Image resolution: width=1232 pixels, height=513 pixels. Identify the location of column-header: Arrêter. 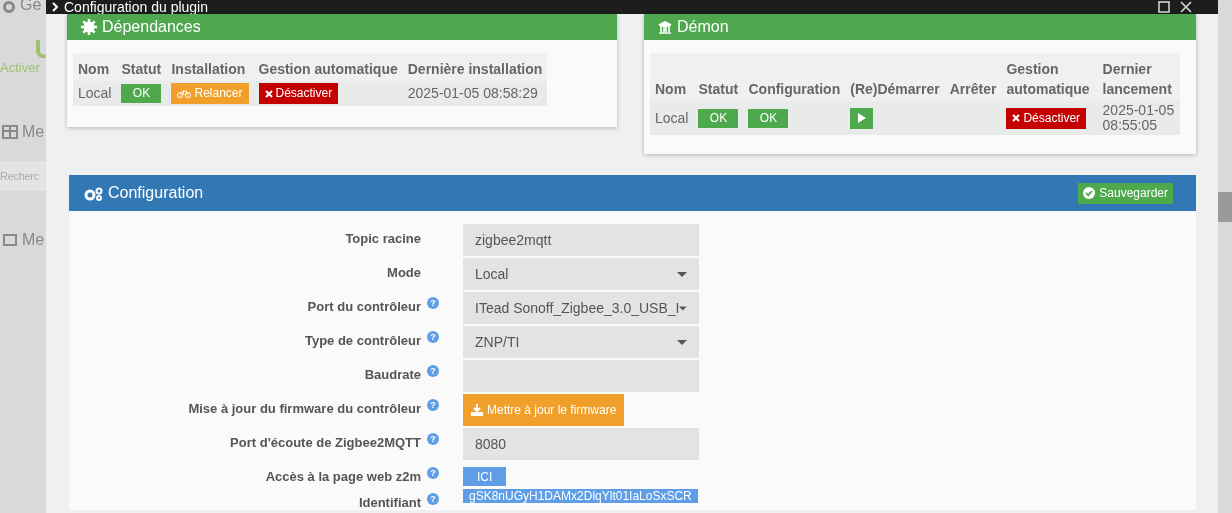
(973, 77).